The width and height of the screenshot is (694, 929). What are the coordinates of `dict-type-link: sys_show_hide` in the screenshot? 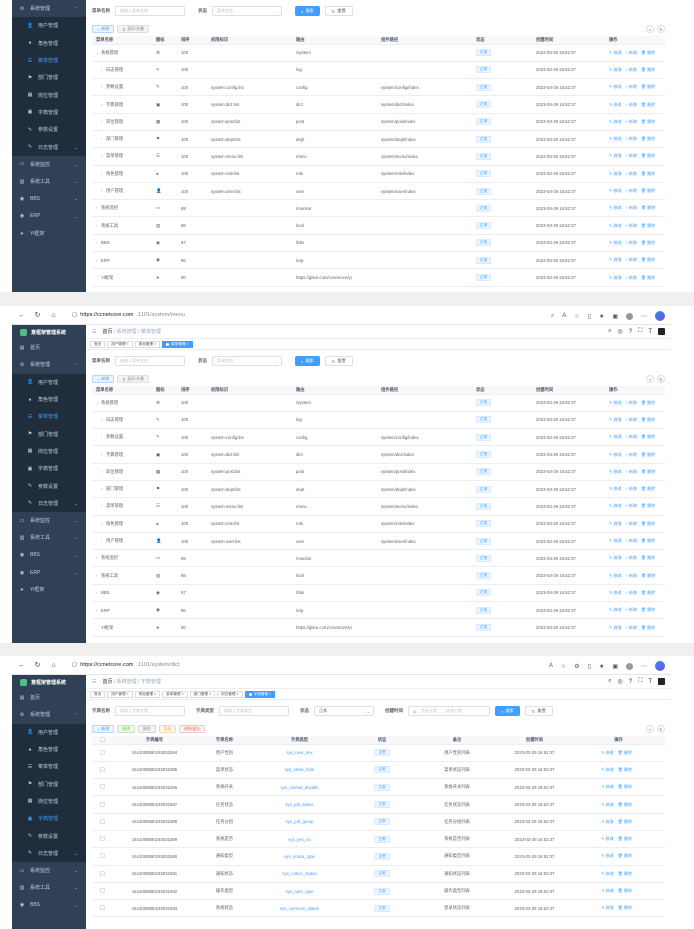 It's located at (299, 769).